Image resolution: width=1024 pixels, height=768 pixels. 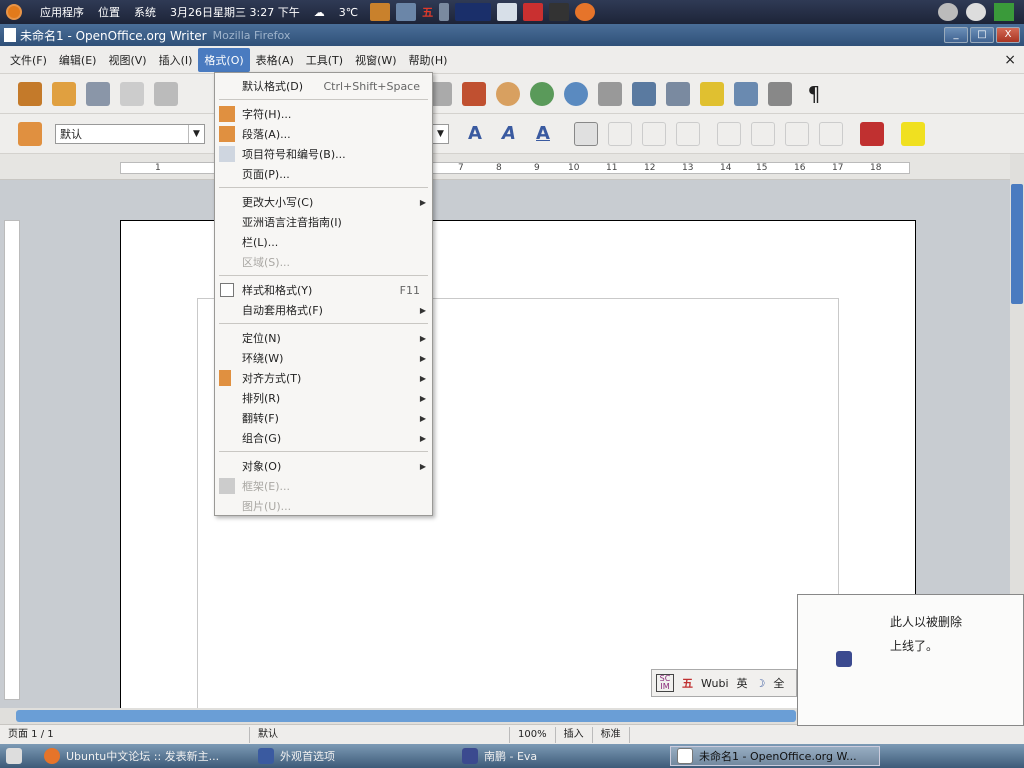 What do you see at coordinates (665, 683) in the screenshot?
I see `scim-logo-icon: SC IM` at bounding box center [665, 683].